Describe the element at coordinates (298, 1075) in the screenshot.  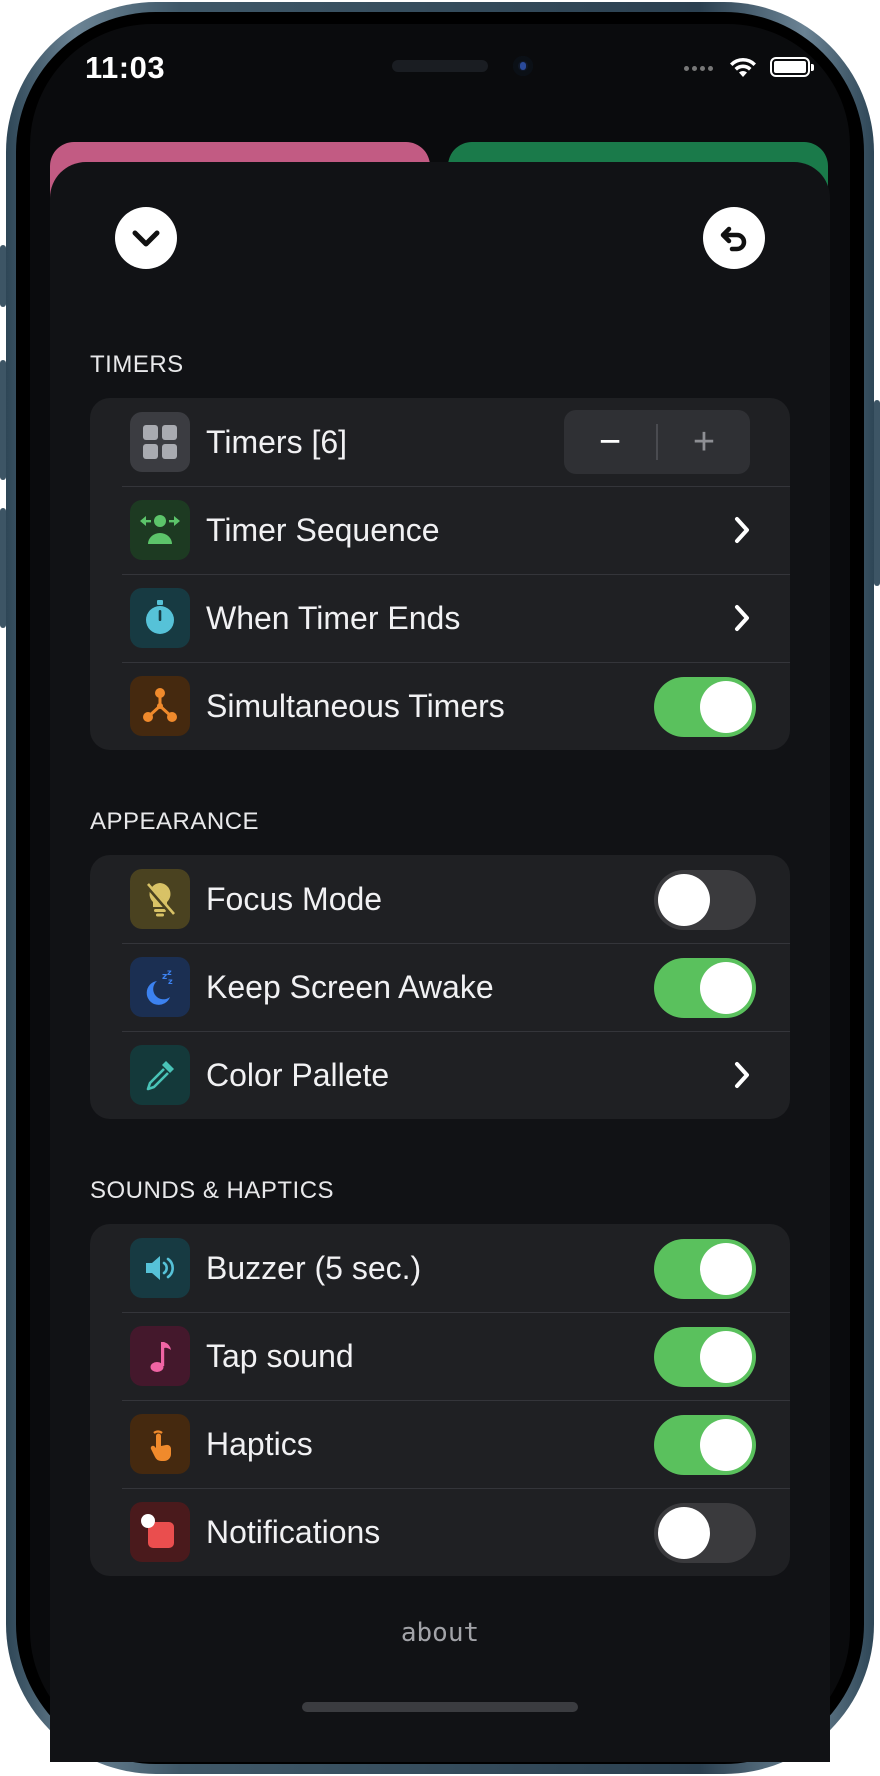
I see `color-pallete-label: Color Pallete` at that location.